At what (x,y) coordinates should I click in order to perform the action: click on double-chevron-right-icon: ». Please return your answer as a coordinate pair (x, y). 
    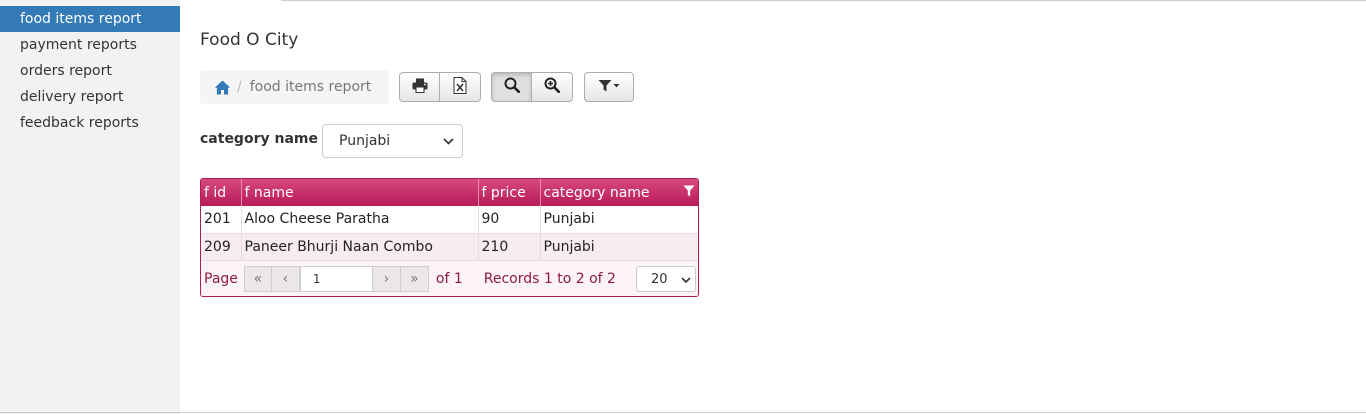
    Looking at the image, I should click on (414, 279).